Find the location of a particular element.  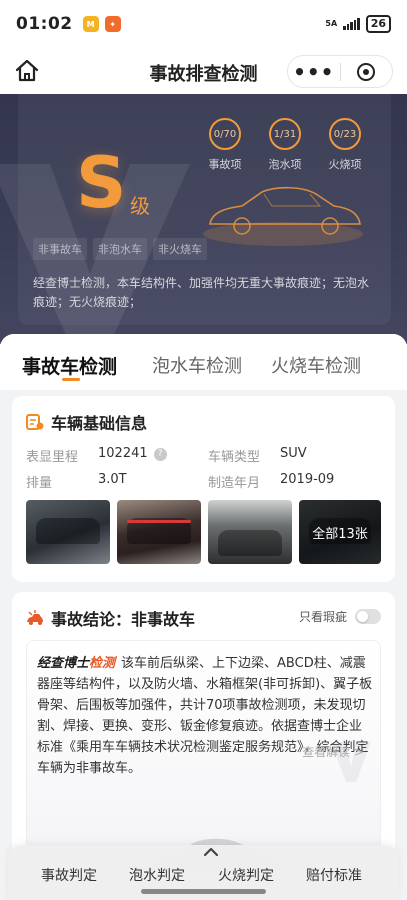

stat-flood-value: 1/31 is located at coordinates (285, 134).